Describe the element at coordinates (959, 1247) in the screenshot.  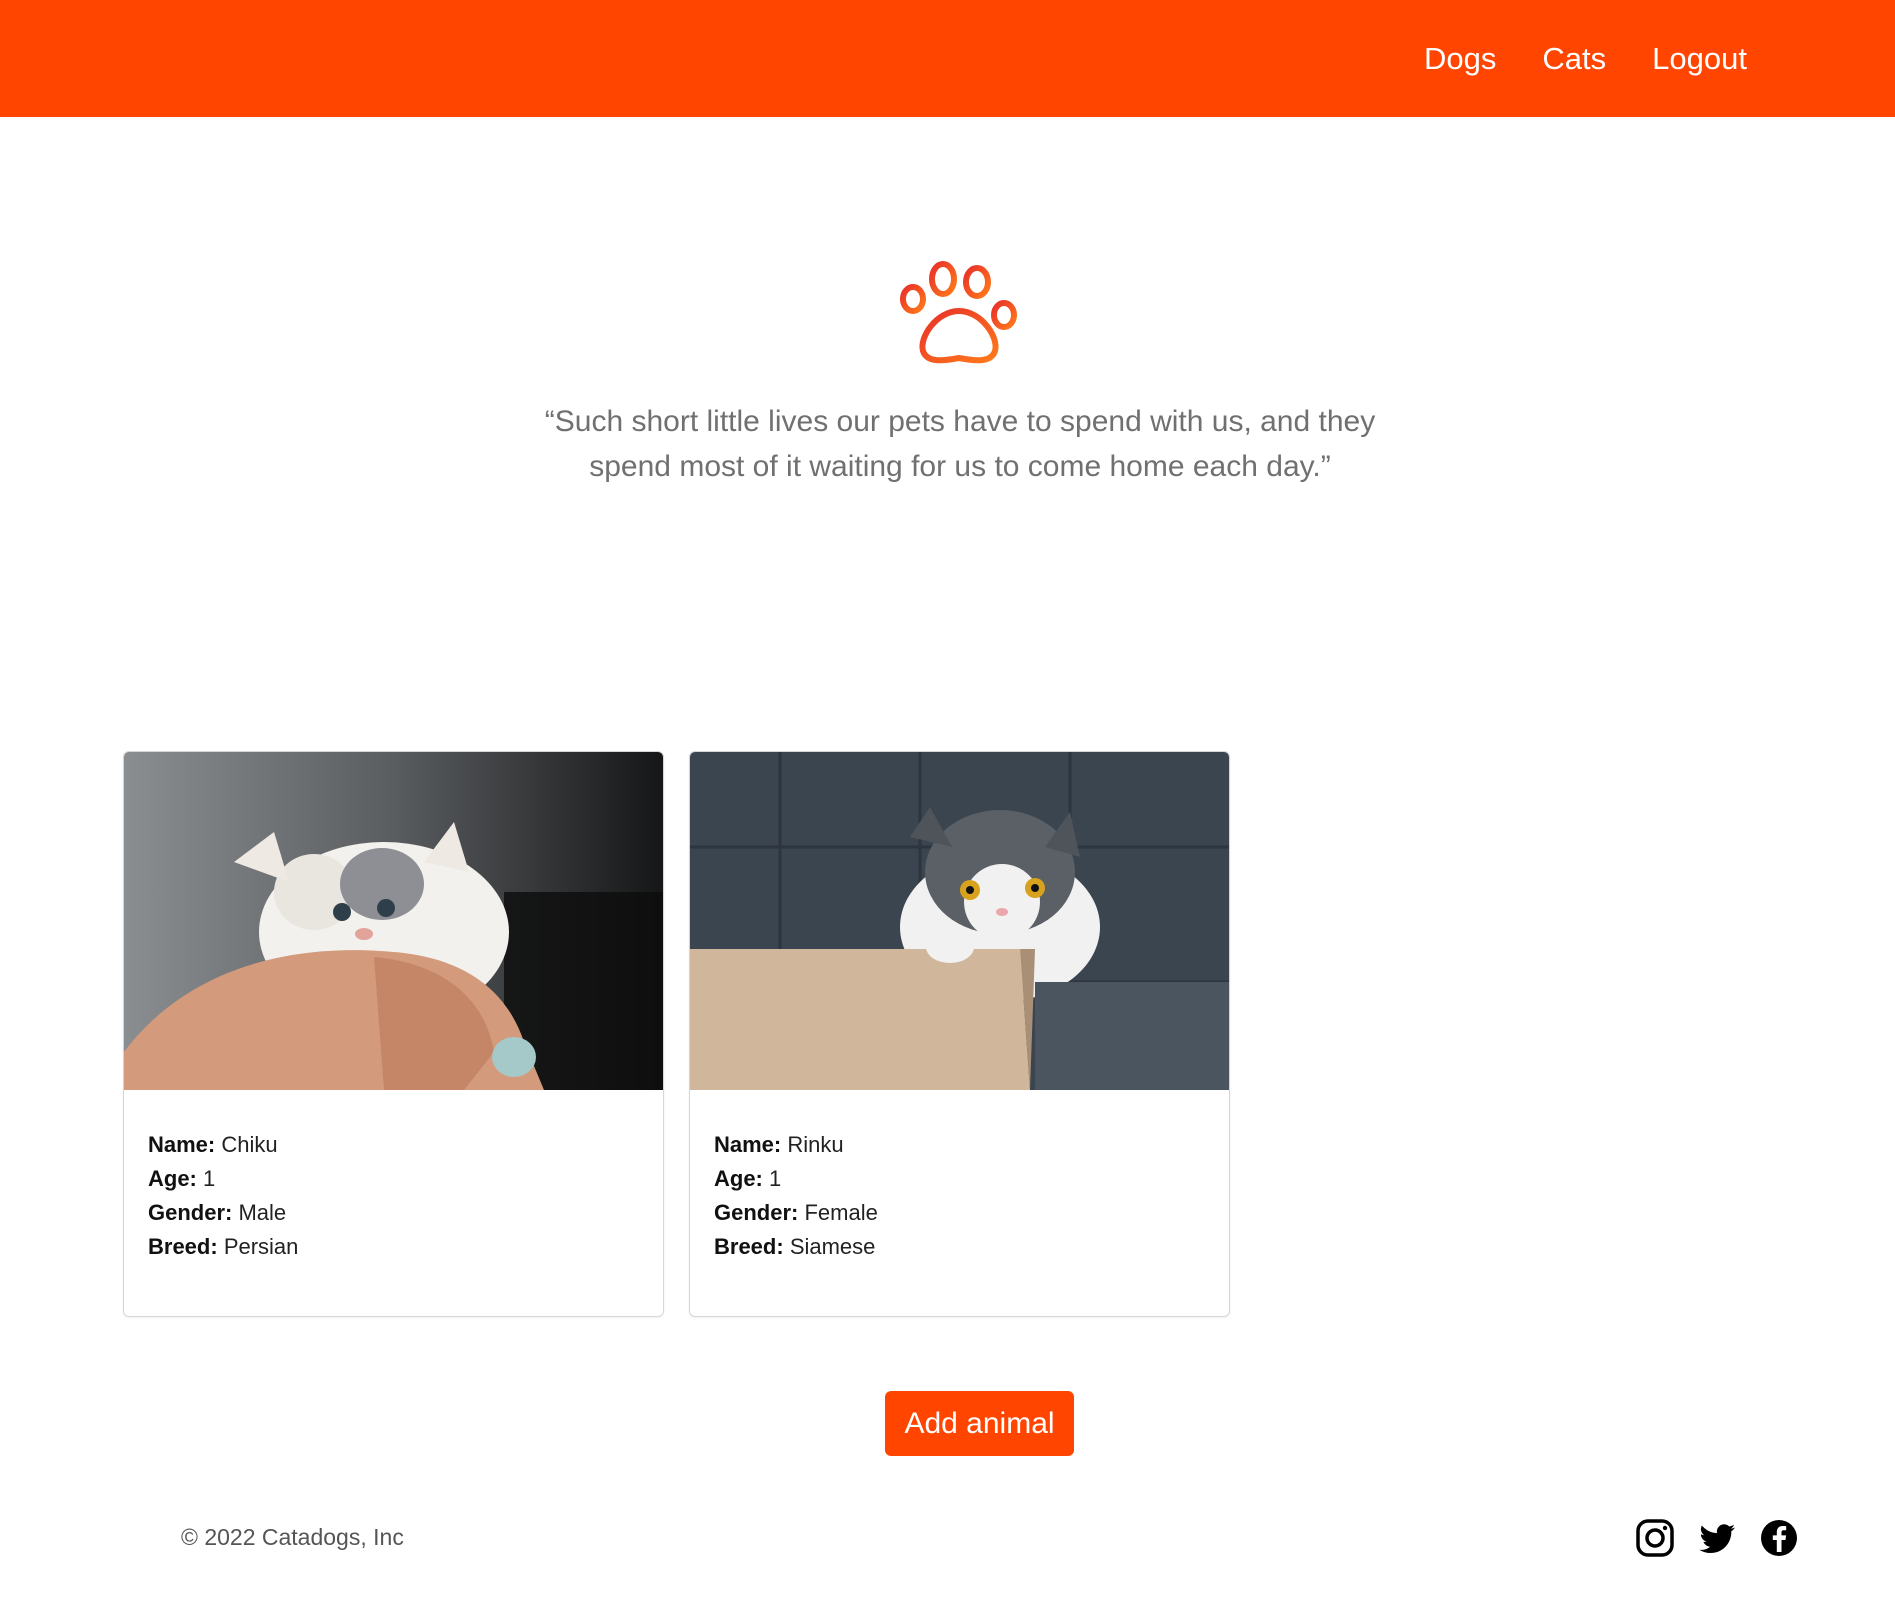
I see `animal-breed-field: Breed: Siamese` at that location.